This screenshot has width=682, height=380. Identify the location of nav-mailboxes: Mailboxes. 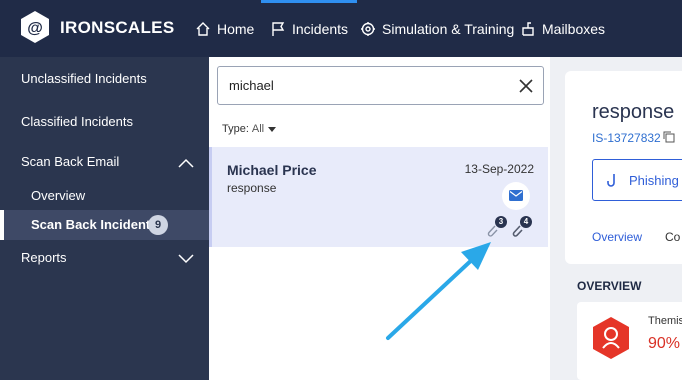
(562, 28).